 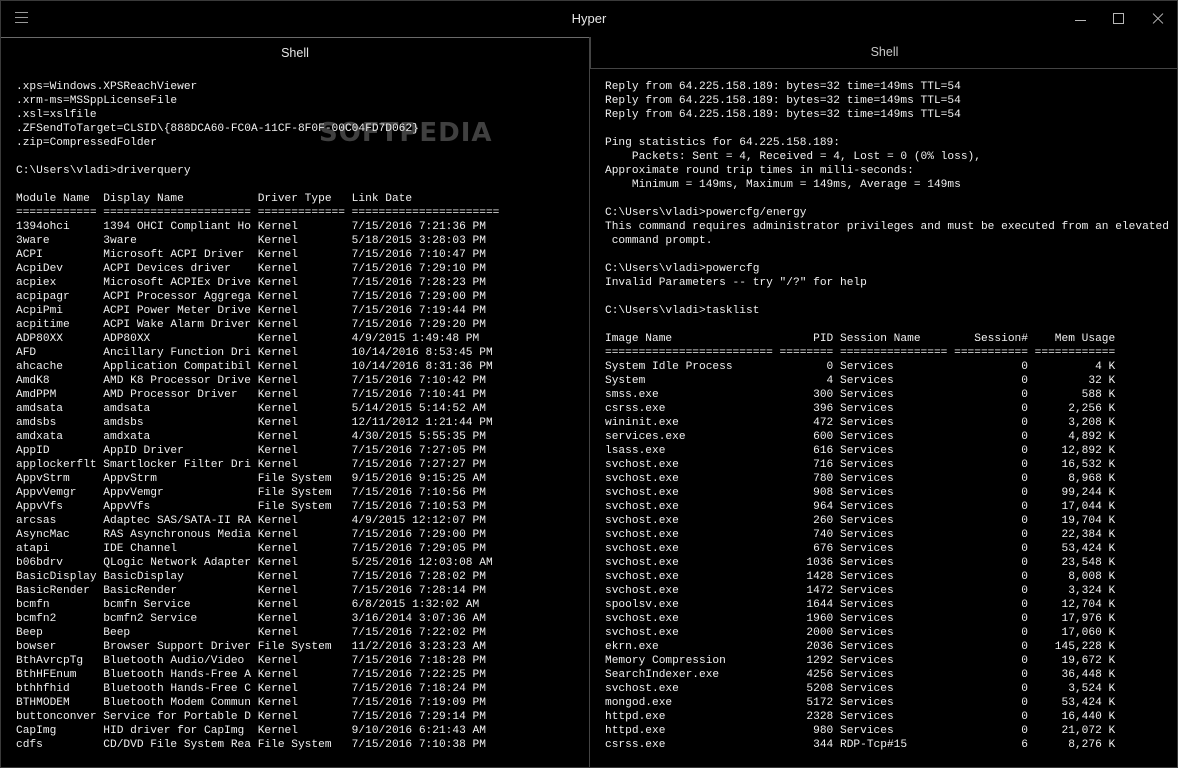 What do you see at coordinates (860, 521) in the screenshot?
I see `terminal-line: svchost.exe 260 Services 0 19,704 K` at bounding box center [860, 521].